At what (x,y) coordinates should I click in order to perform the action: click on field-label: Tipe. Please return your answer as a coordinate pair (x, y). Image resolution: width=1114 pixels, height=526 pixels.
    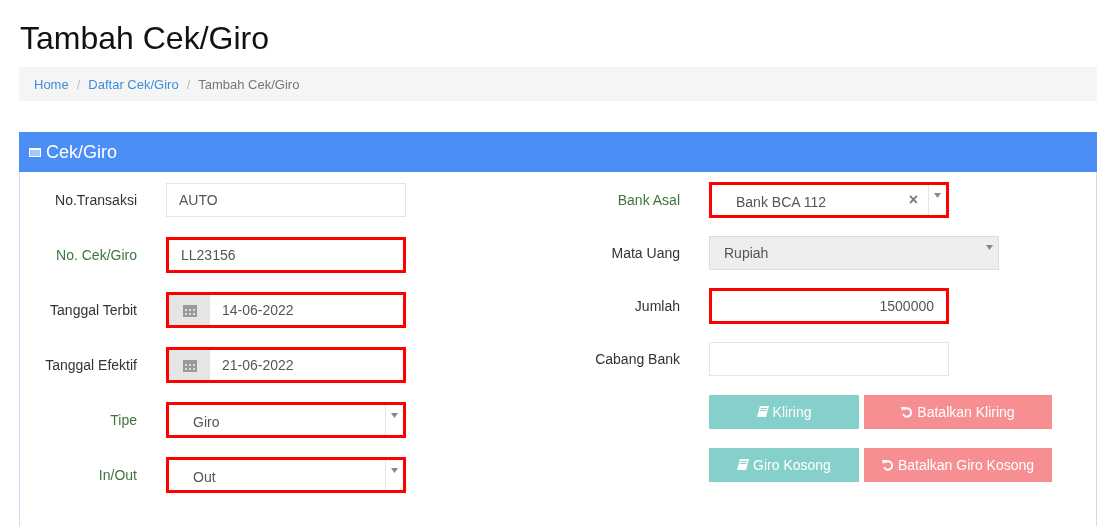
    Looking at the image, I should click on (123, 420).